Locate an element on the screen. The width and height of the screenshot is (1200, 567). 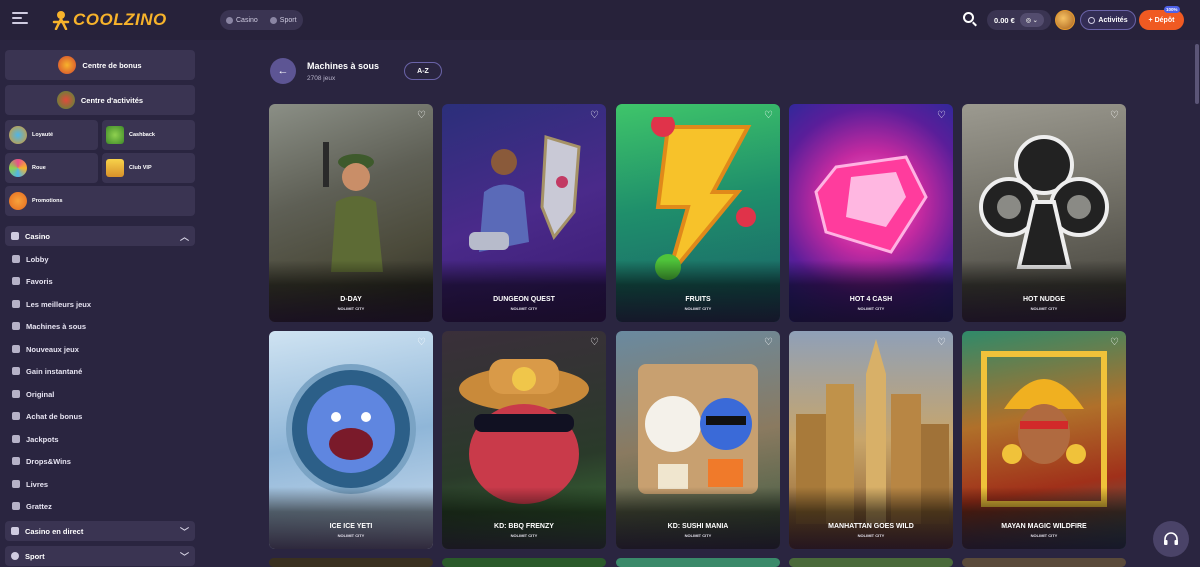
deposit-button: + Dépôt is located at coordinates (1161, 20).